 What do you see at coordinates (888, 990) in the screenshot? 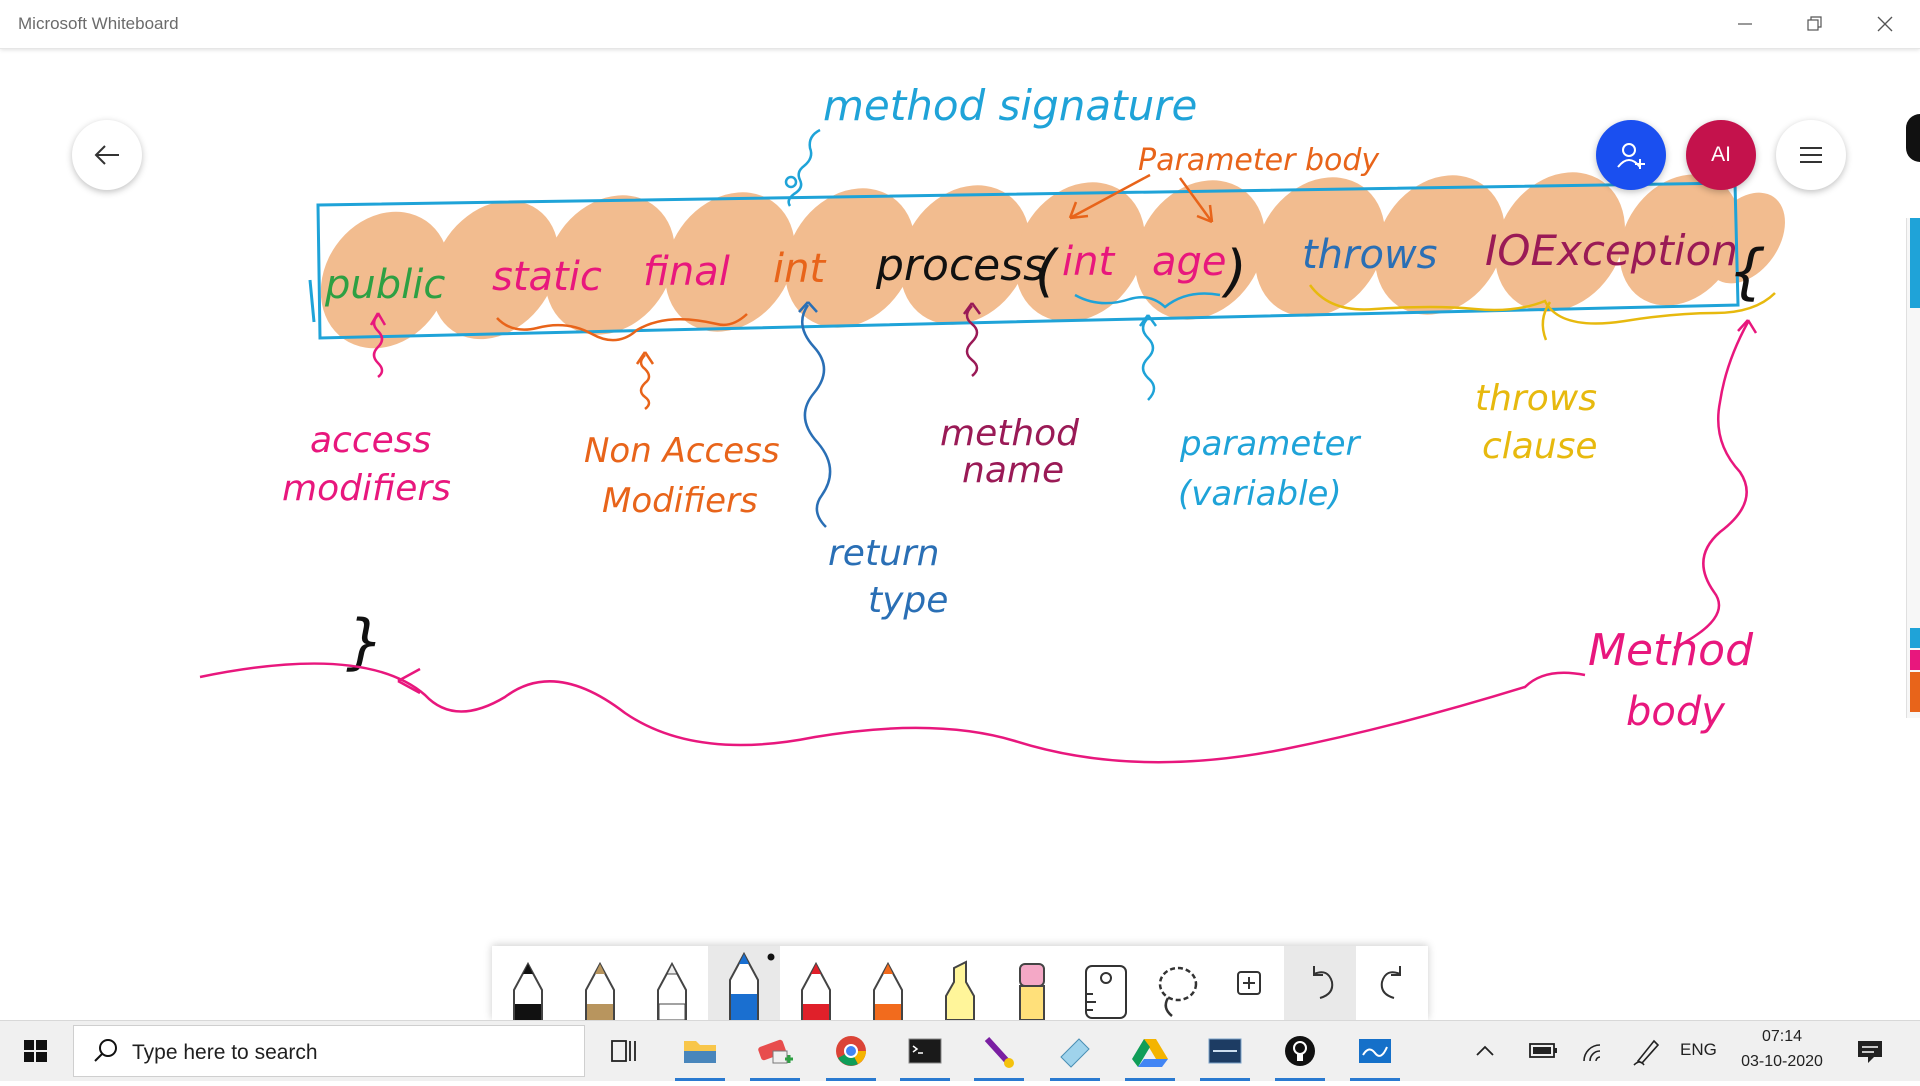
I see `orange-pen-icon` at bounding box center [888, 990].